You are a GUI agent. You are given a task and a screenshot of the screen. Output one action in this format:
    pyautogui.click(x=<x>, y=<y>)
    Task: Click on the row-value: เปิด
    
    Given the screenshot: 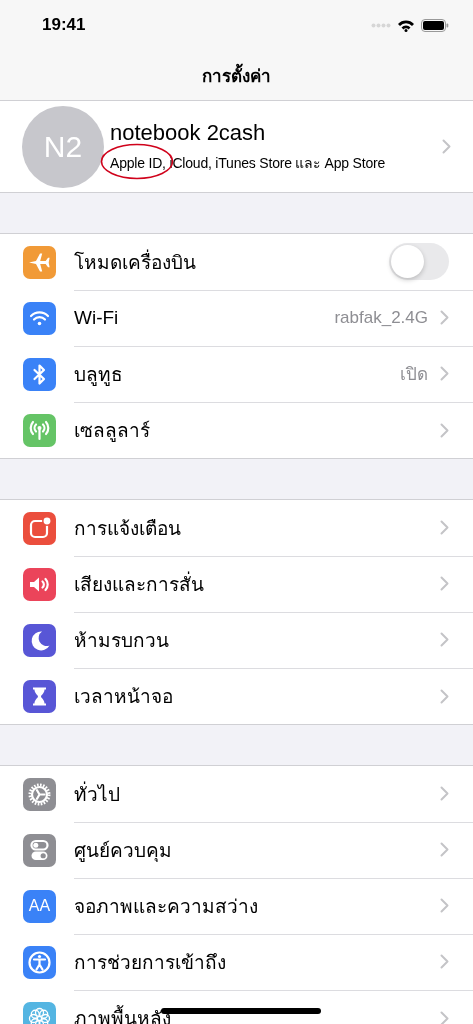 What is the action you would take?
    pyautogui.click(x=414, y=375)
    